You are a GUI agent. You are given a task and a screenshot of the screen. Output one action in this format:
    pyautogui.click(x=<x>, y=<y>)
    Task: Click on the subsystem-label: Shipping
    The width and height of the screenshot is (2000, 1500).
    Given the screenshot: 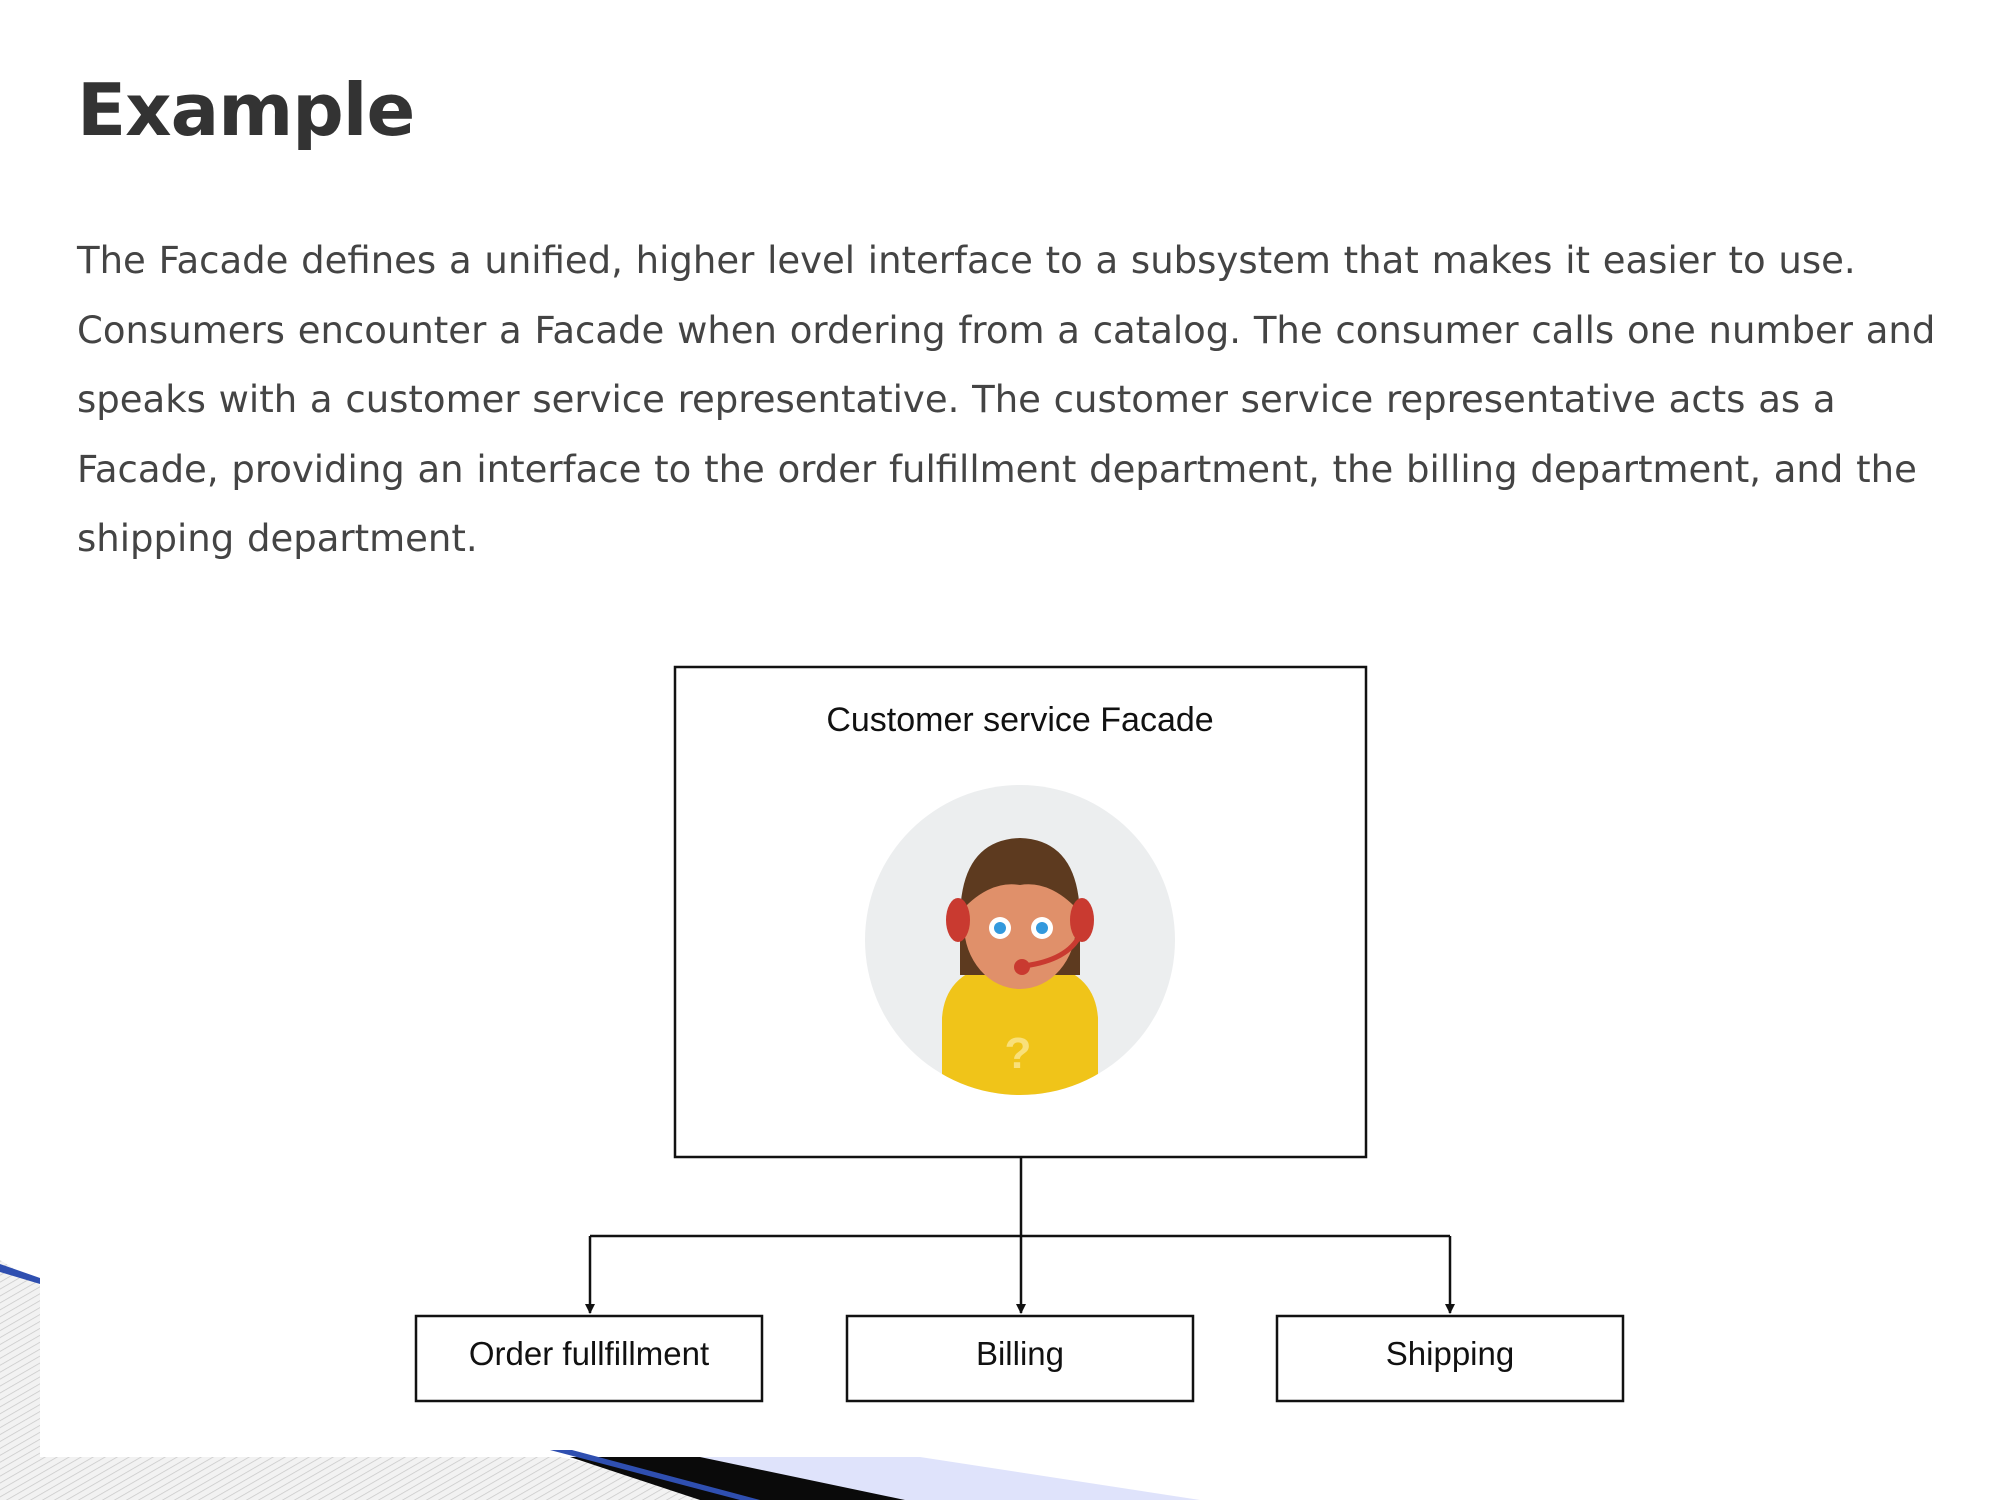 What is the action you would take?
    pyautogui.click(x=1450, y=1353)
    